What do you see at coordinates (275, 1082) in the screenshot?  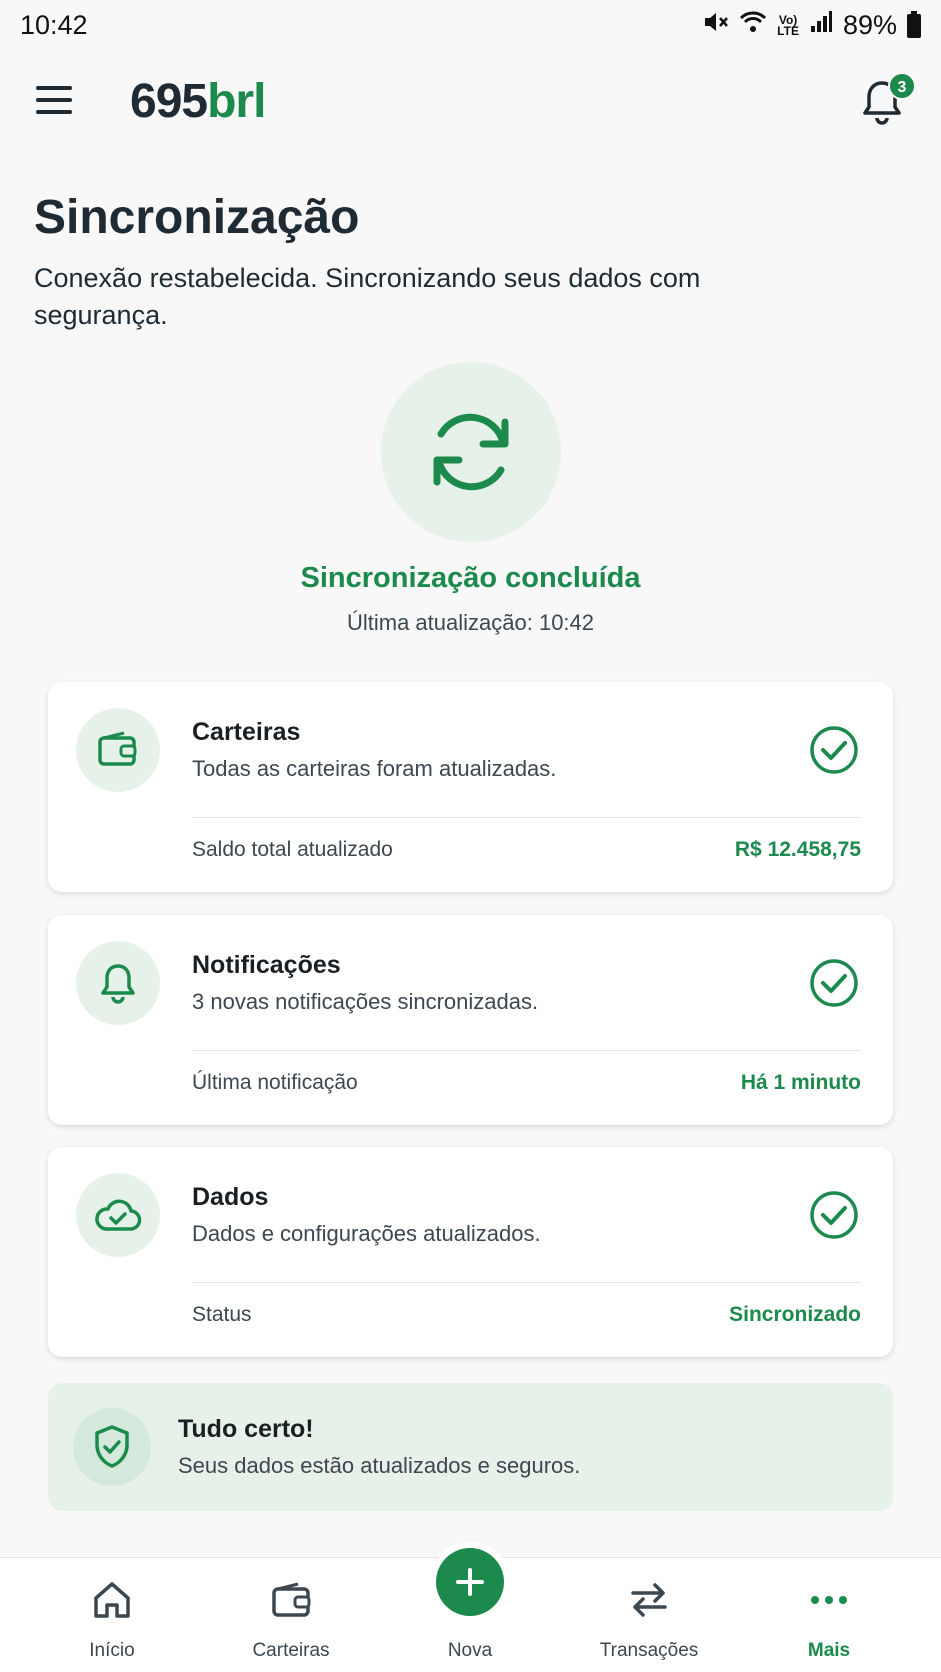 I see `card-footer-label: Última notificação` at bounding box center [275, 1082].